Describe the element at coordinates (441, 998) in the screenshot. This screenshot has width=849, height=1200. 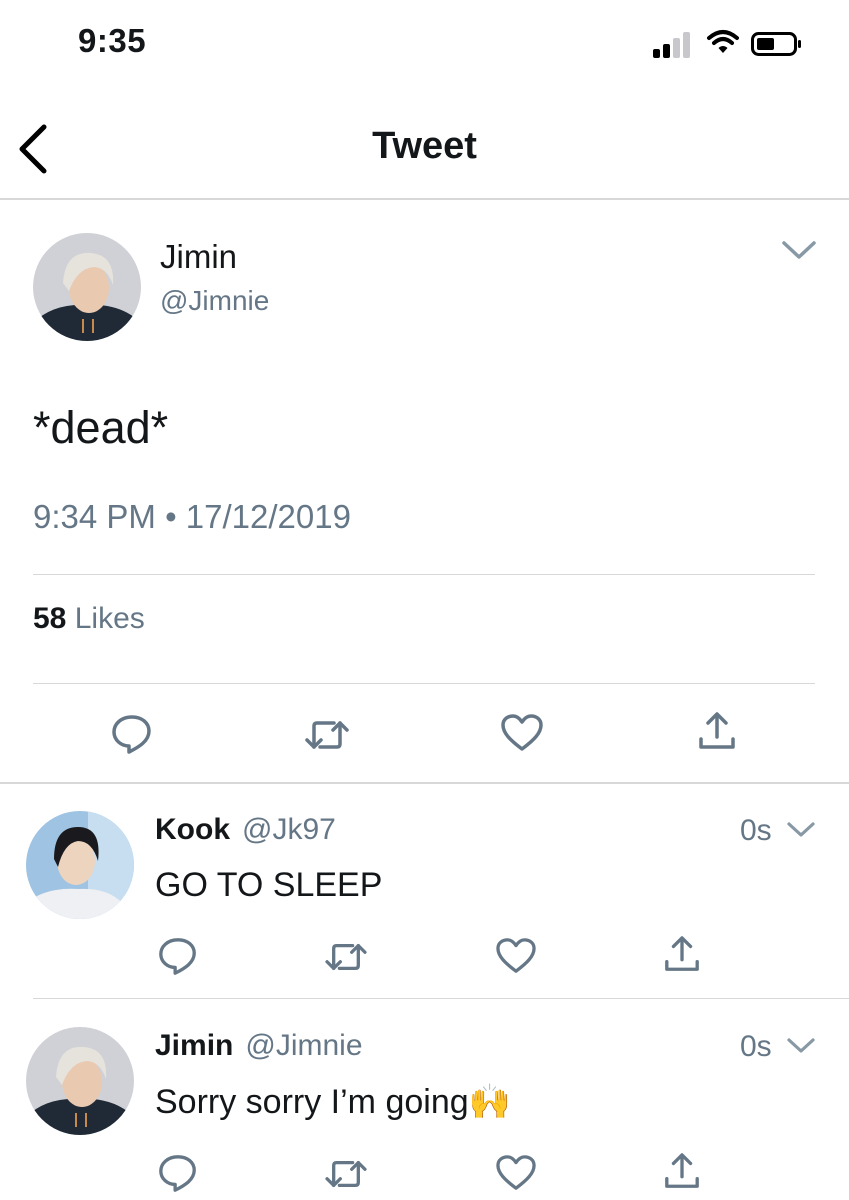
I see `reply-divider` at that location.